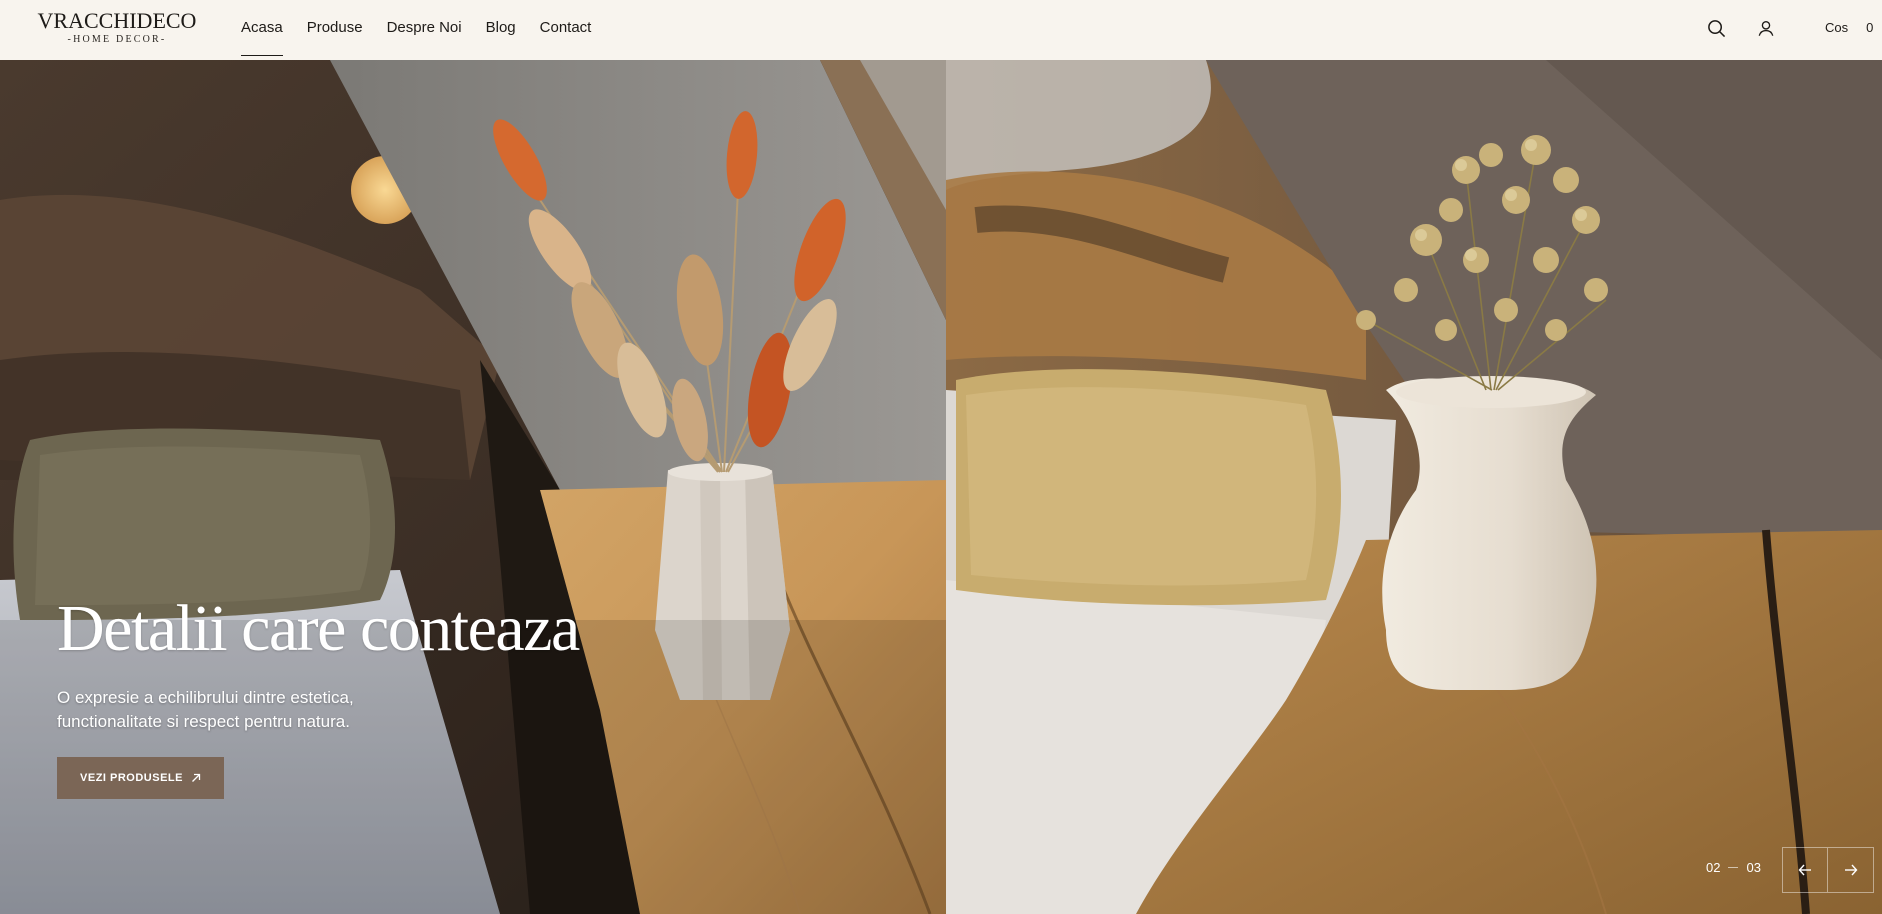 This screenshot has height=914, width=1882. What do you see at coordinates (1837, 27) in the screenshot?
I see `cart-label: Cos` at bounding box center [1837, 27].